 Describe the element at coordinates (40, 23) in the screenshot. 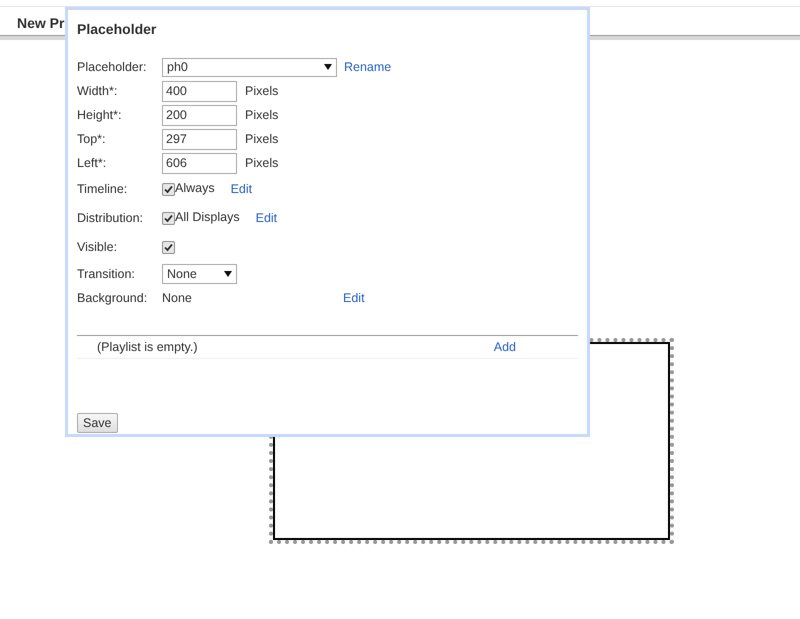

I see `page-title: New Pr` at that location.